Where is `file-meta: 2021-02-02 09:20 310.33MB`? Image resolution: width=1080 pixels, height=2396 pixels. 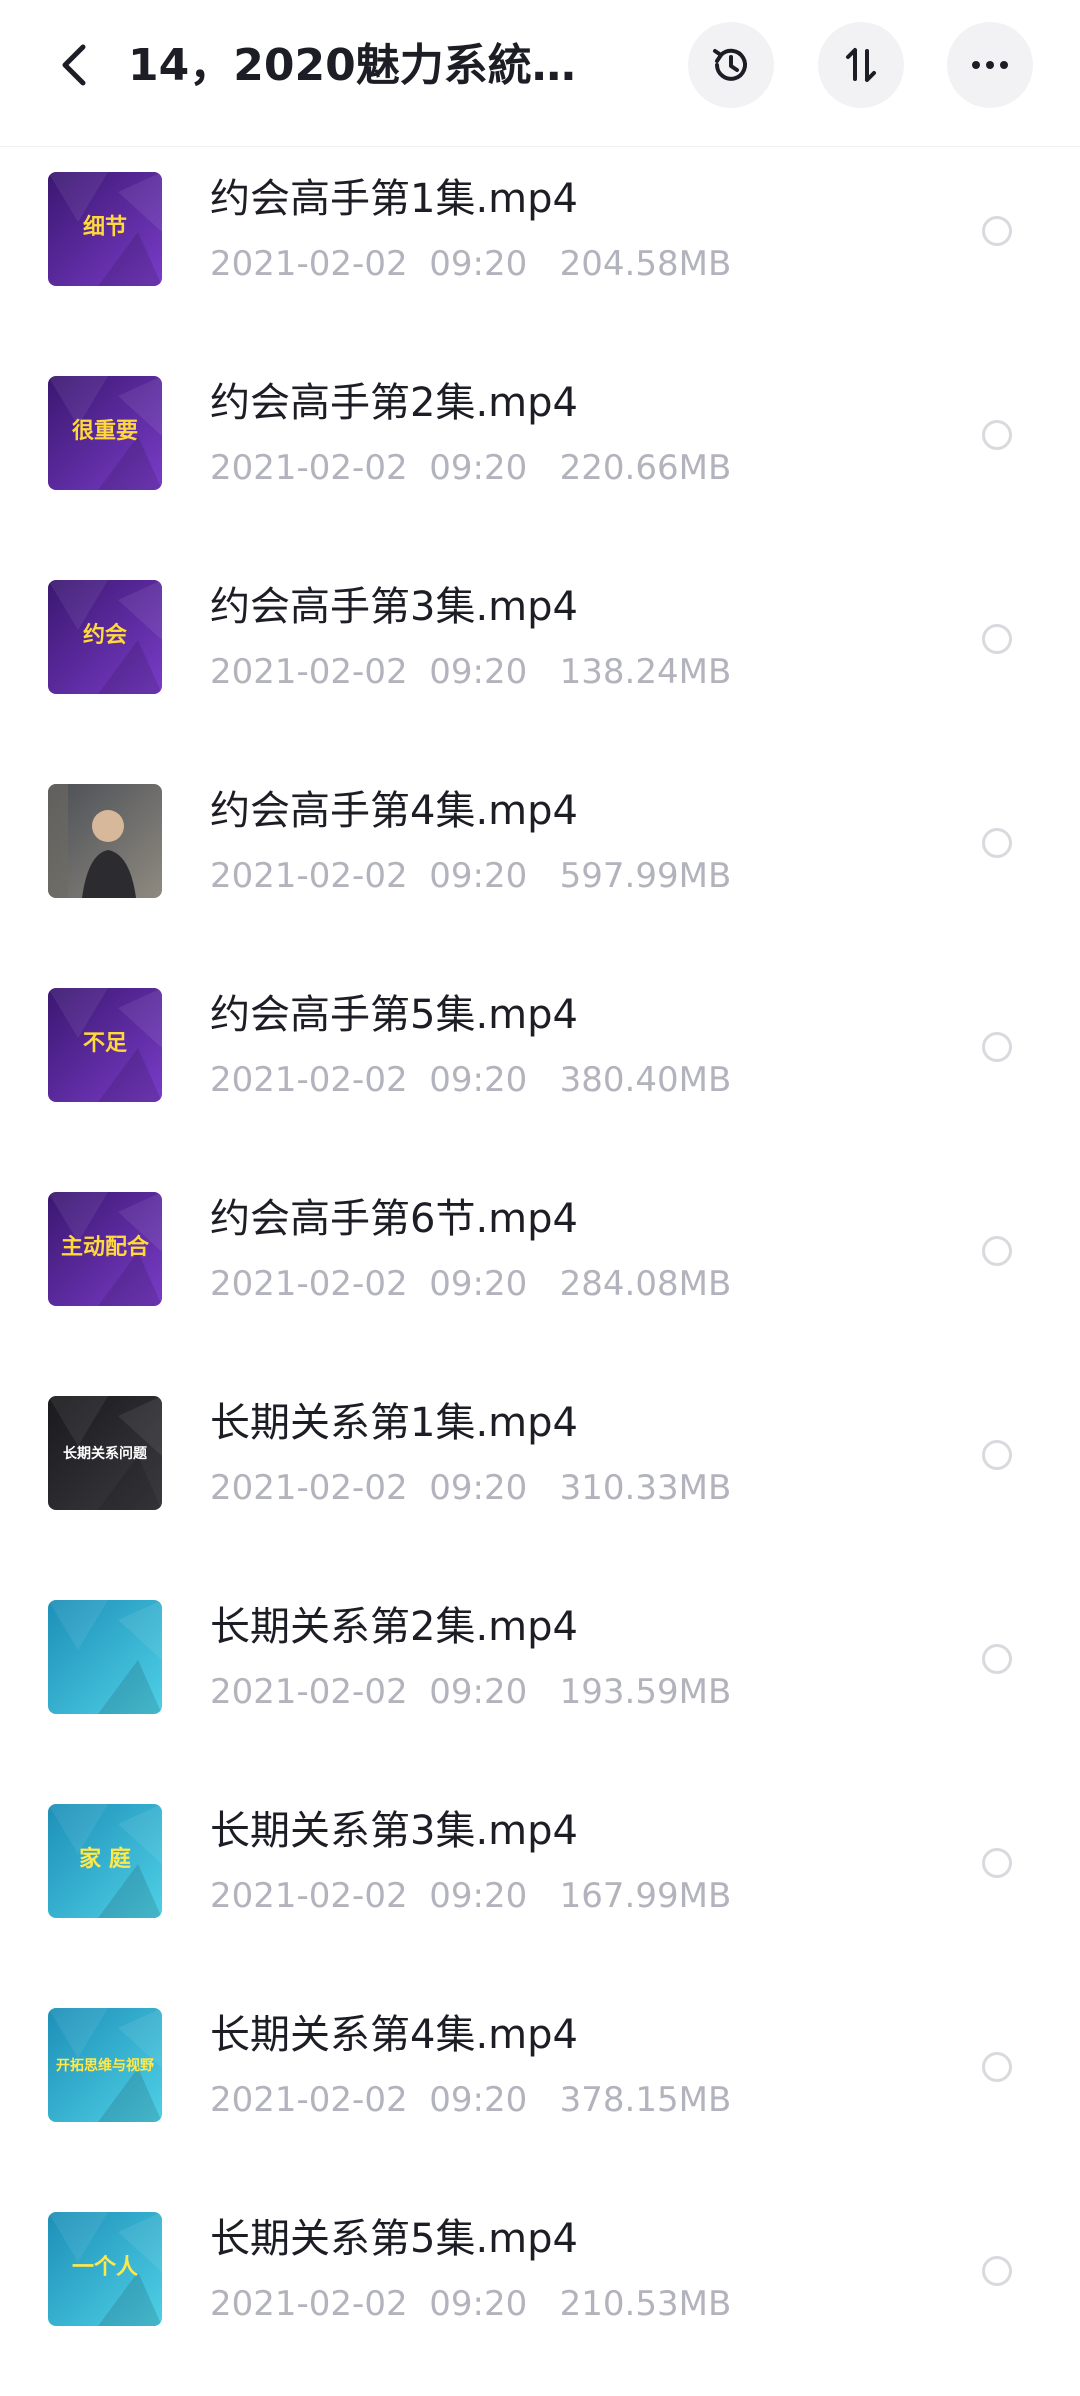
file-meta: 2021-02-02 09:20 310.33MB is located at coordinates (470, 1488).